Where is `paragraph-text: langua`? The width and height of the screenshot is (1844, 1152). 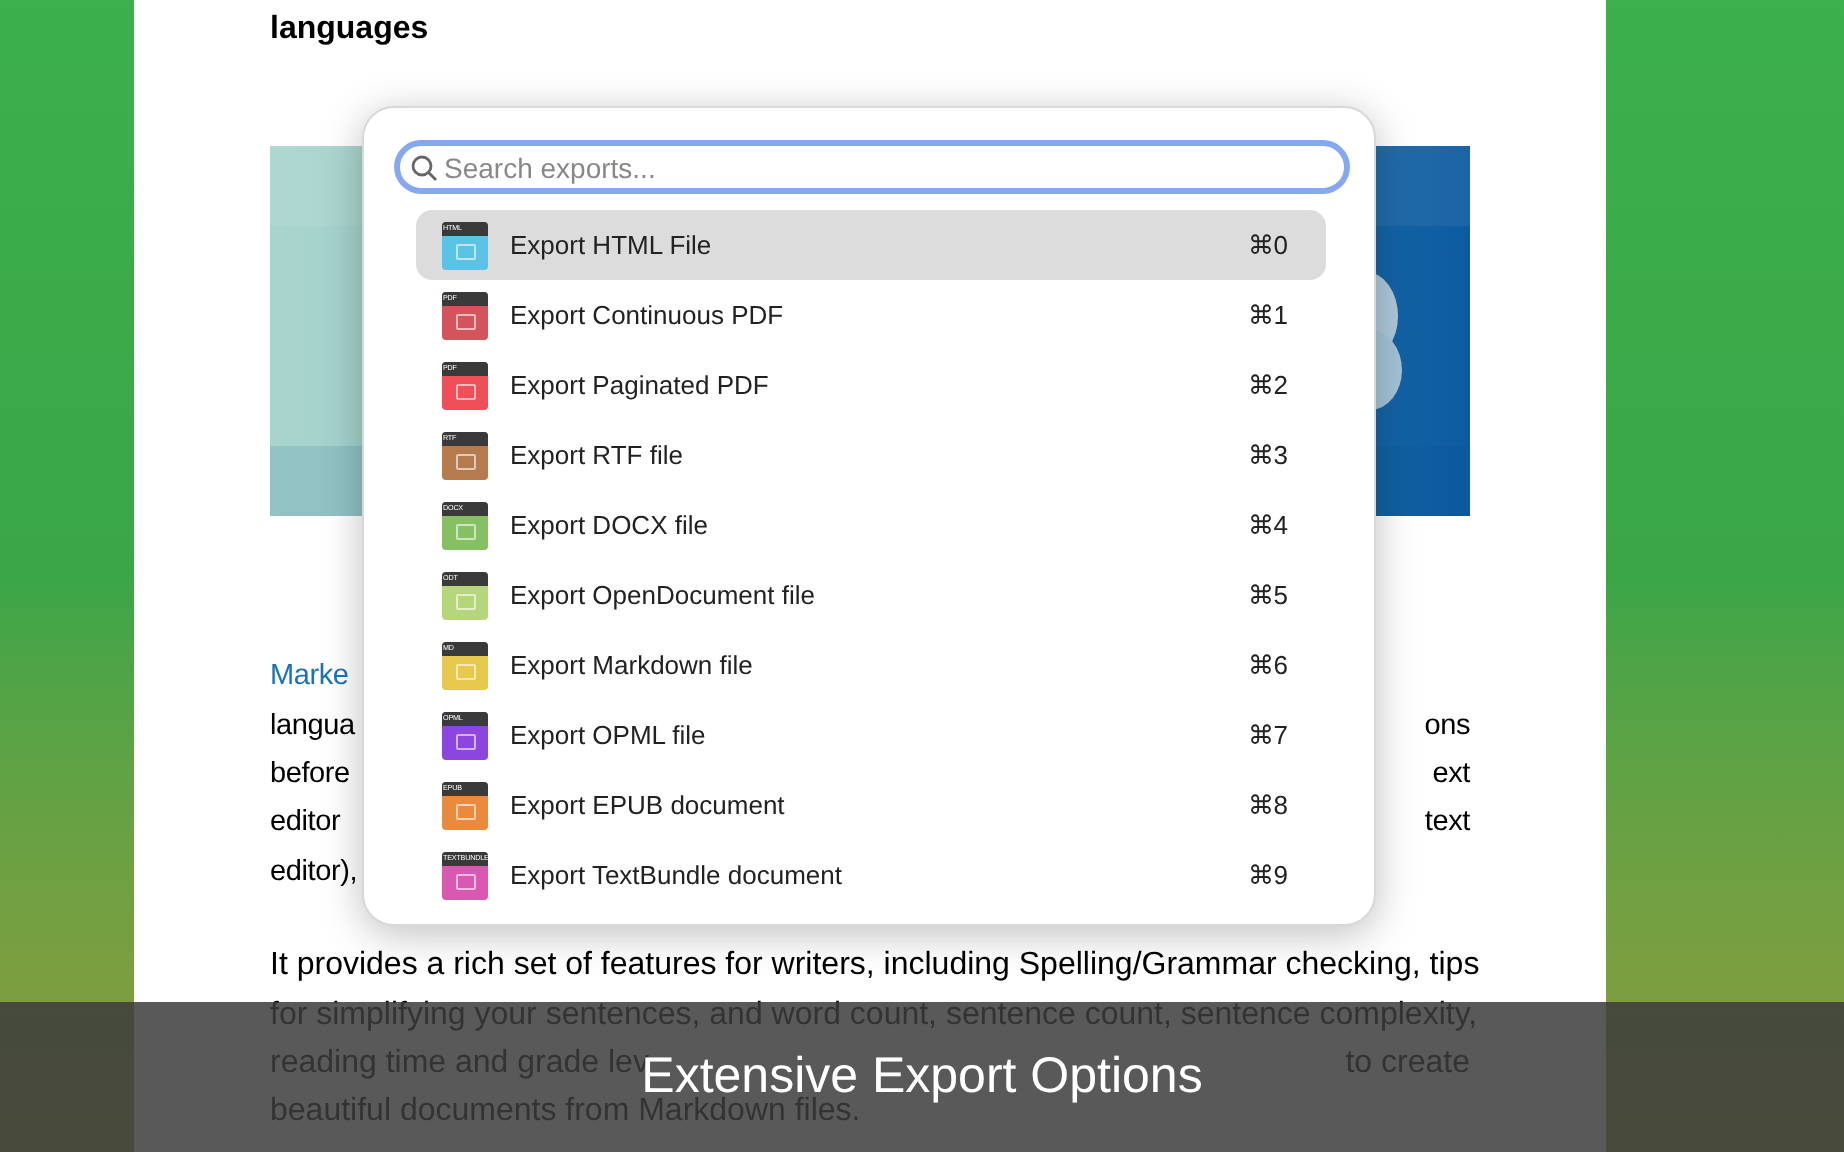
paragraph-text: langua is located at coordinates (312, 725).